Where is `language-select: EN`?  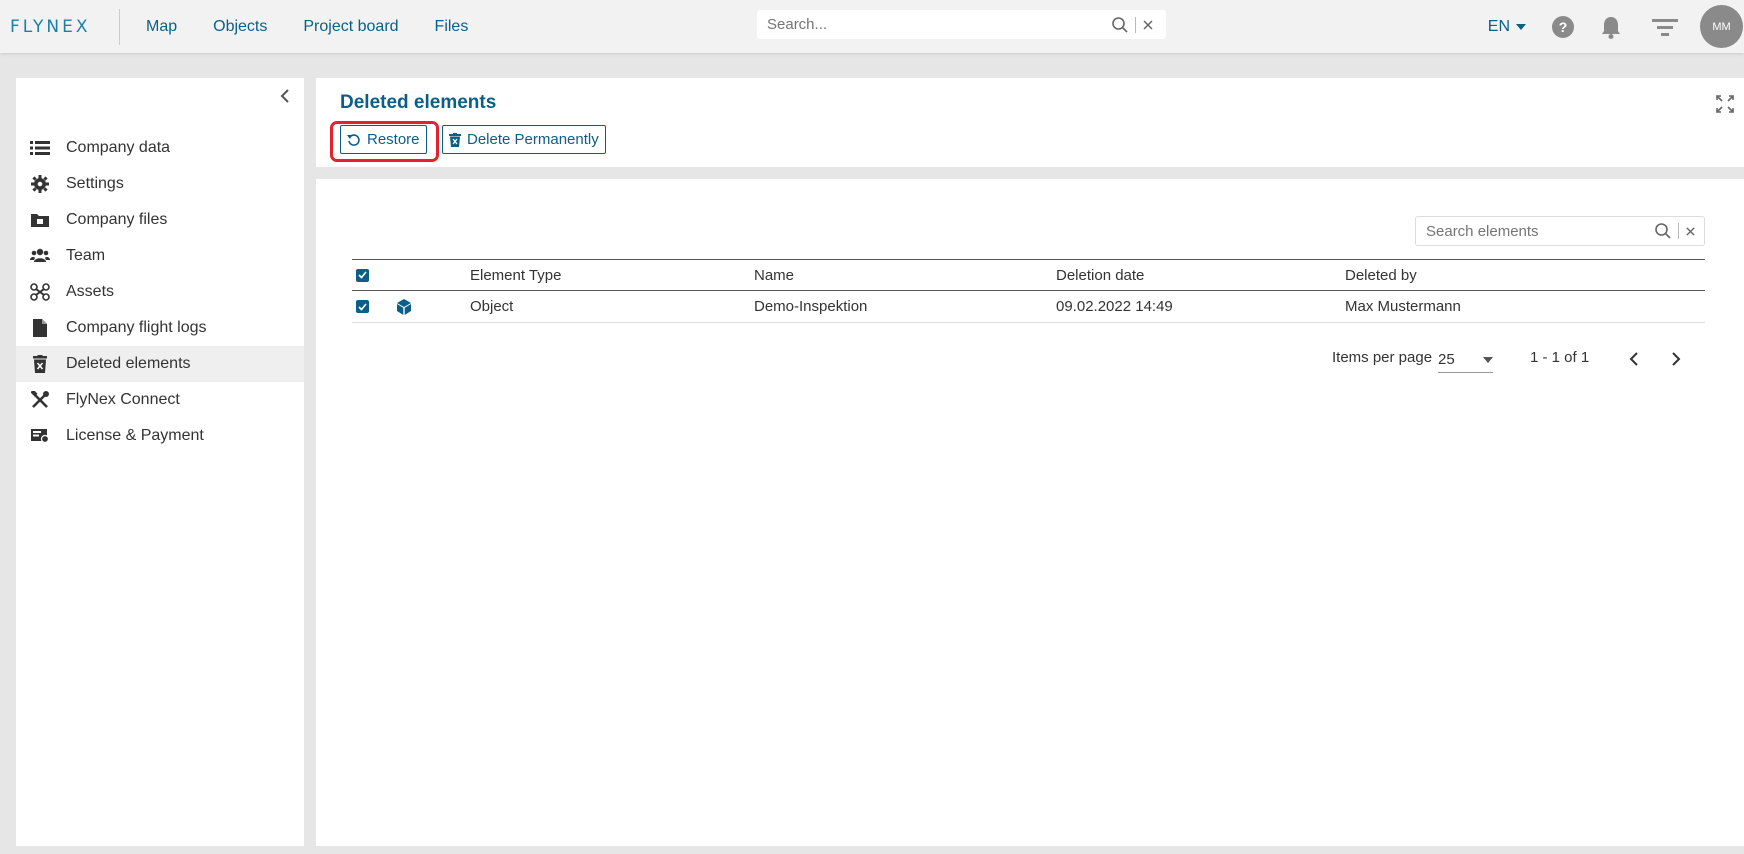
language-select: EN is located at coordinates (1507, 27).